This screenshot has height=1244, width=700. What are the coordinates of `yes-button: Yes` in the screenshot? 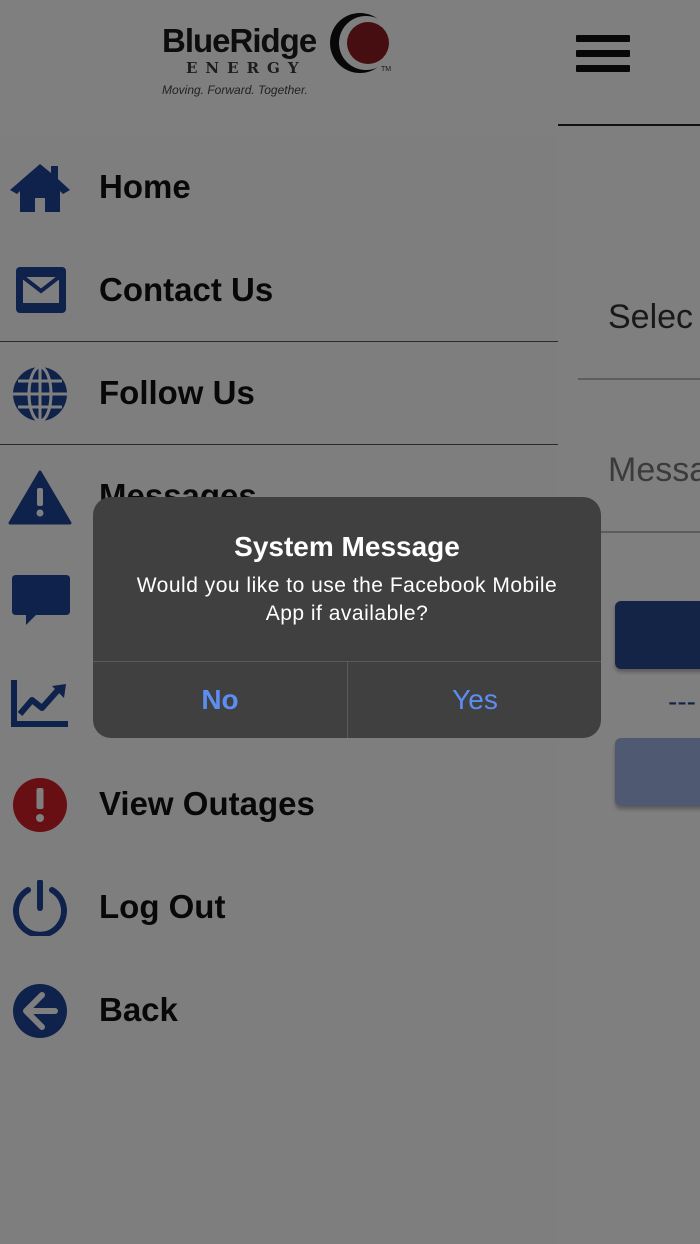 It's located at (474, 700).